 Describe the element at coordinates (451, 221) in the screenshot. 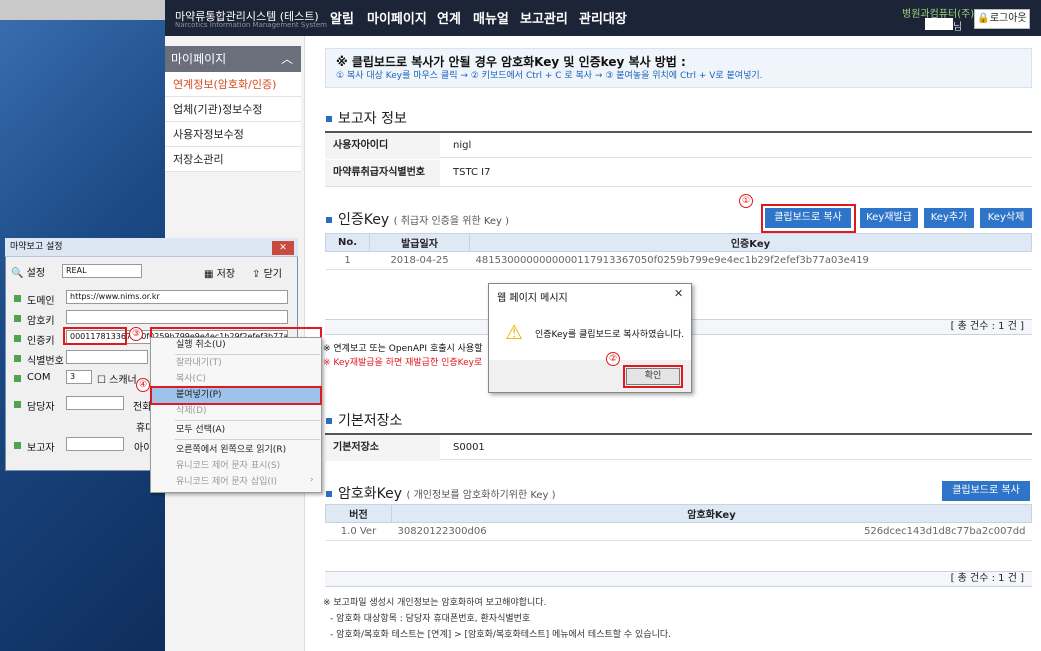

I see `auth-subtitle: ( 취급자 인증을 위한 Key )` at that location.